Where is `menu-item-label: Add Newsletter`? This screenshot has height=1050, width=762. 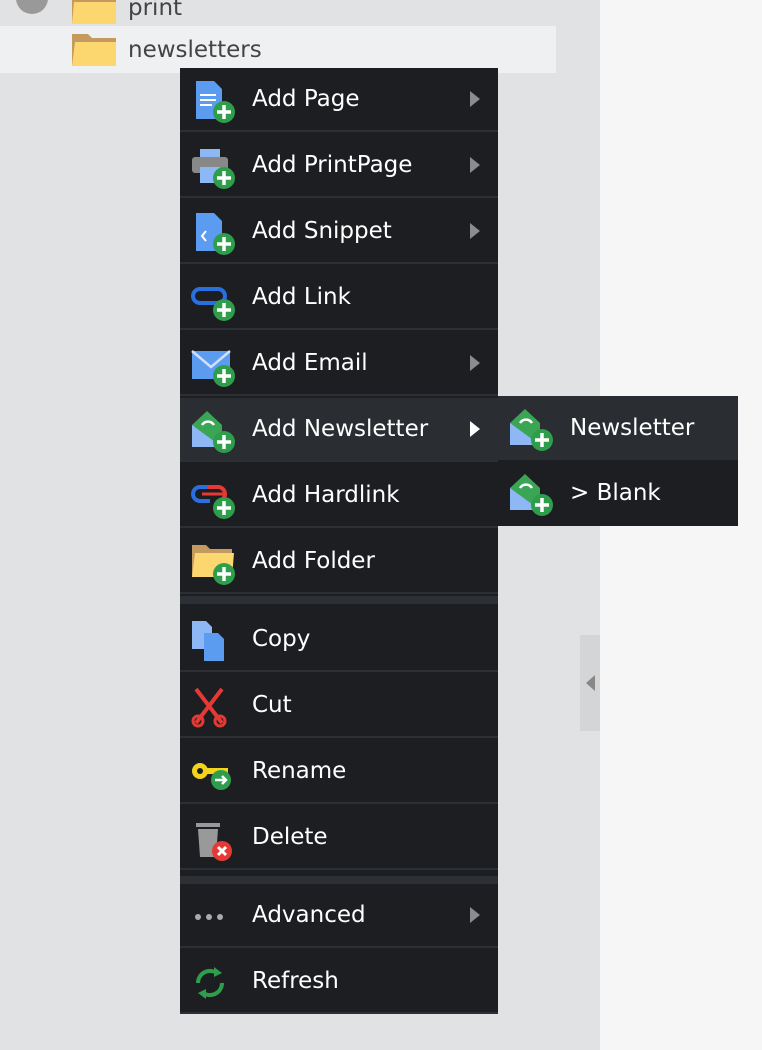 menu-item-label: Add Newsletter is located at coordinates (340, 429).